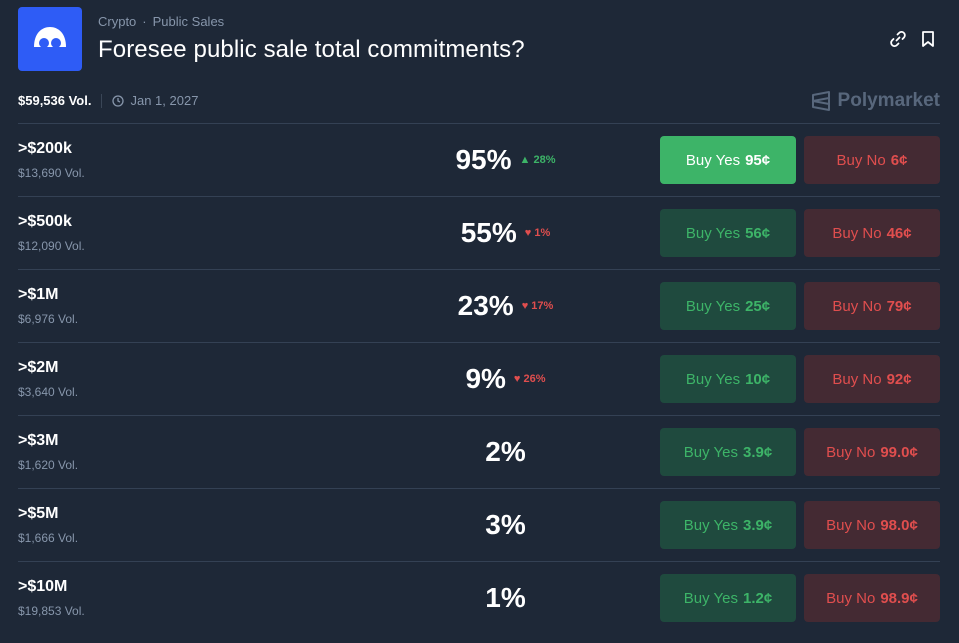  I want to click on buy-yes-button: Buy Yes 95¢, so click(728, 160).